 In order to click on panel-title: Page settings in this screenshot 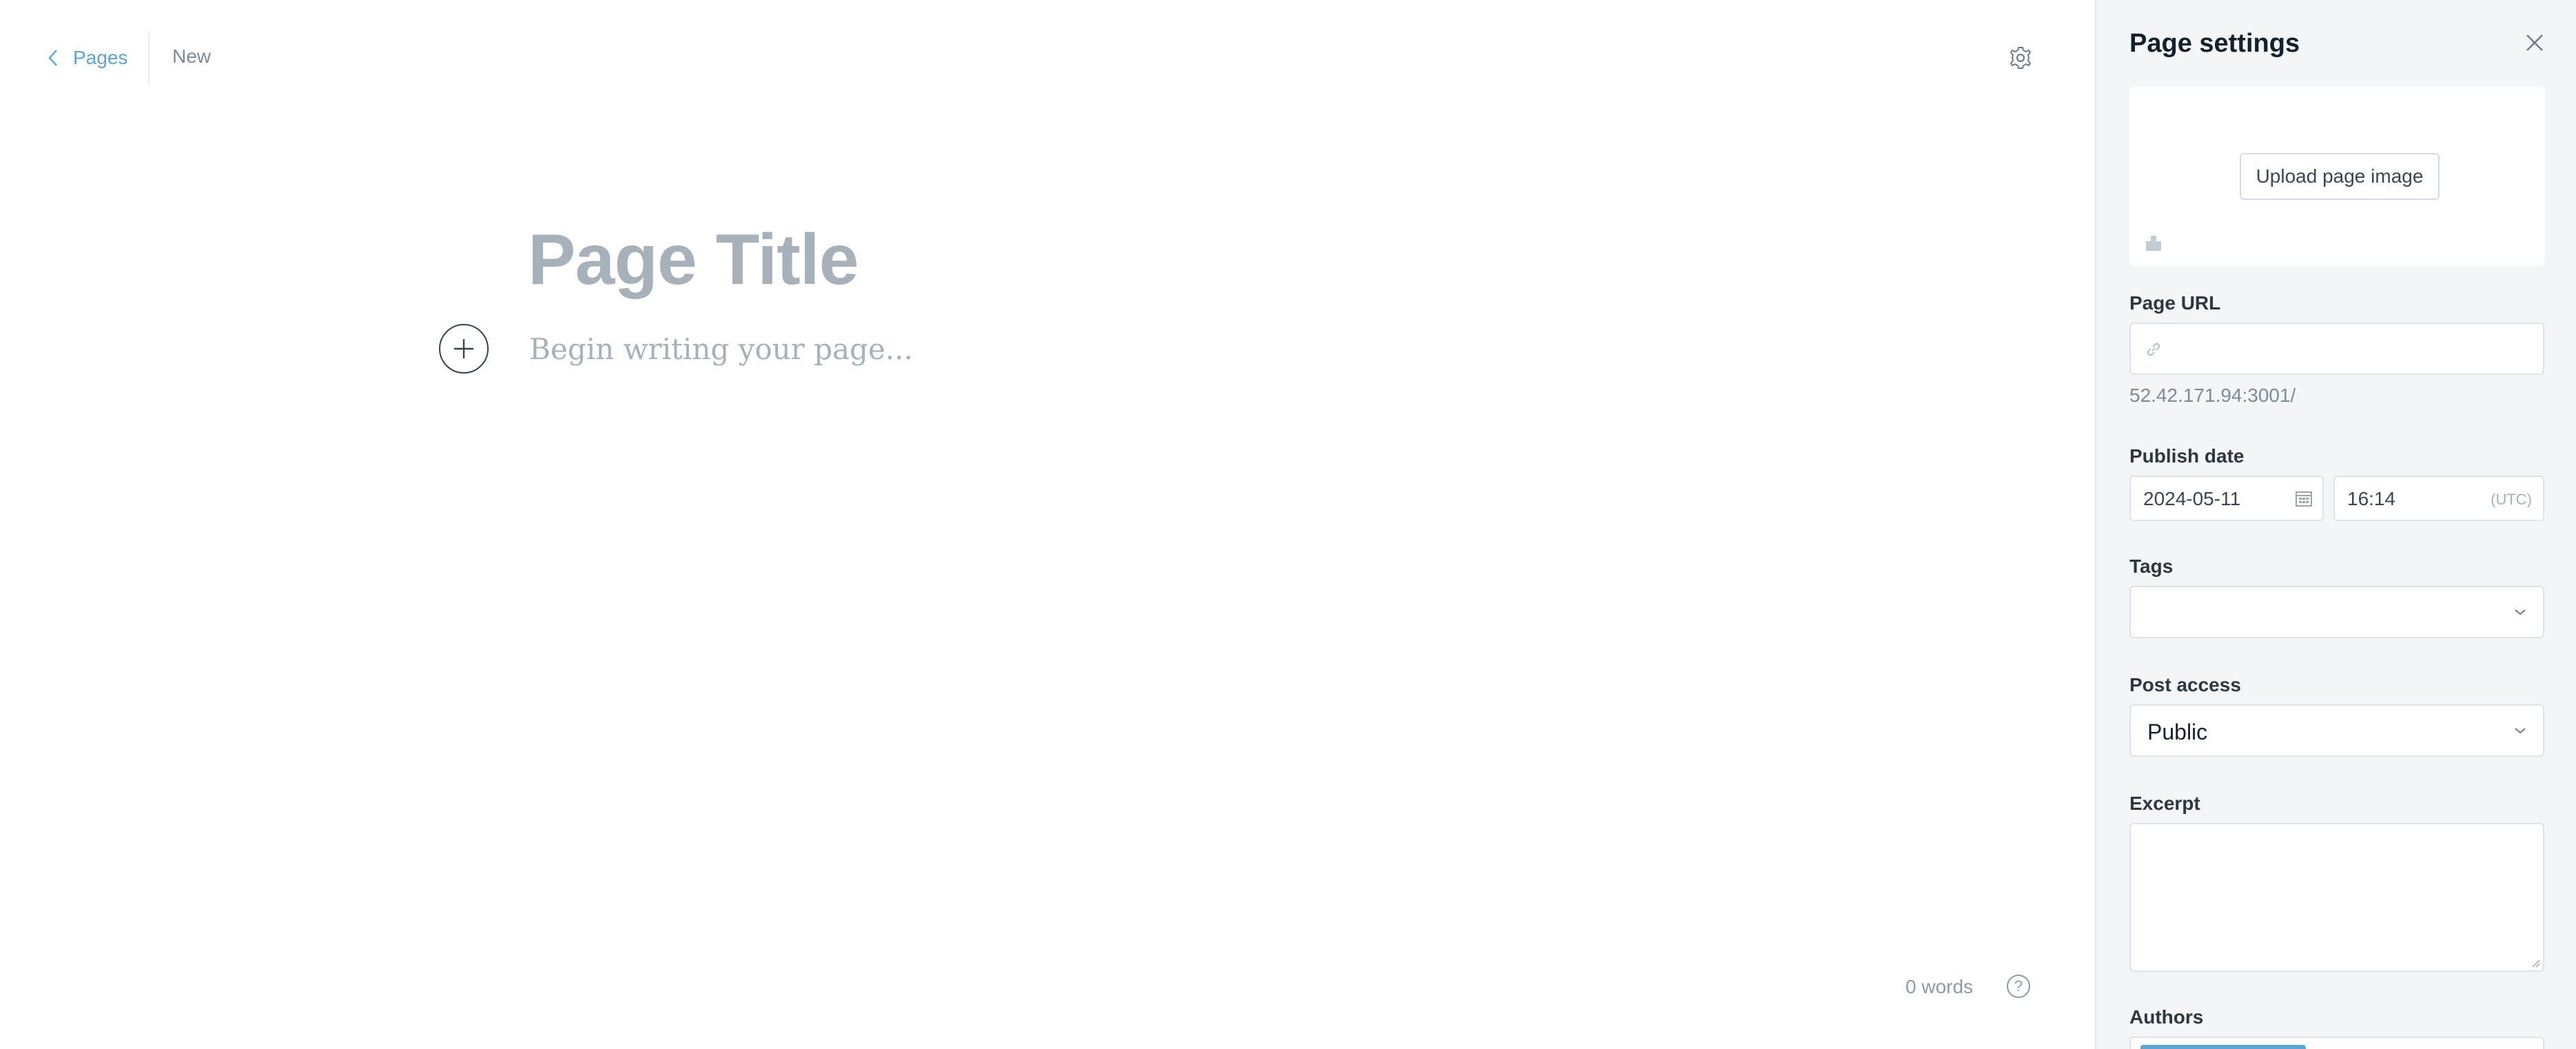, I will do `click(2214, 43)`.